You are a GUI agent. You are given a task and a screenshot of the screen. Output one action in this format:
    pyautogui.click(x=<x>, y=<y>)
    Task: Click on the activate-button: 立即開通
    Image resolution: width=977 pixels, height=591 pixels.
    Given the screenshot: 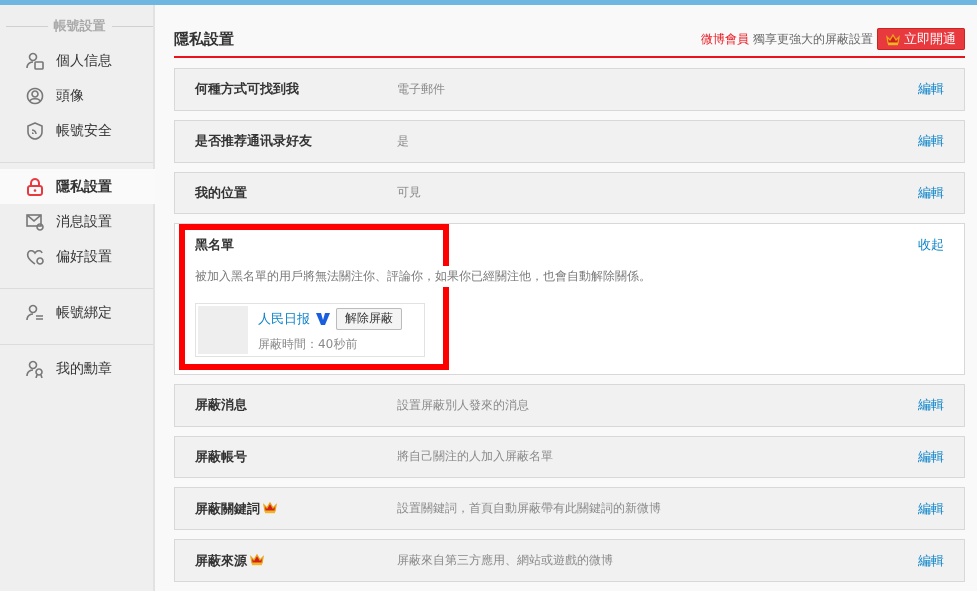 What is the action you would take?
    pyautogui.click(x=921, y=39)
    